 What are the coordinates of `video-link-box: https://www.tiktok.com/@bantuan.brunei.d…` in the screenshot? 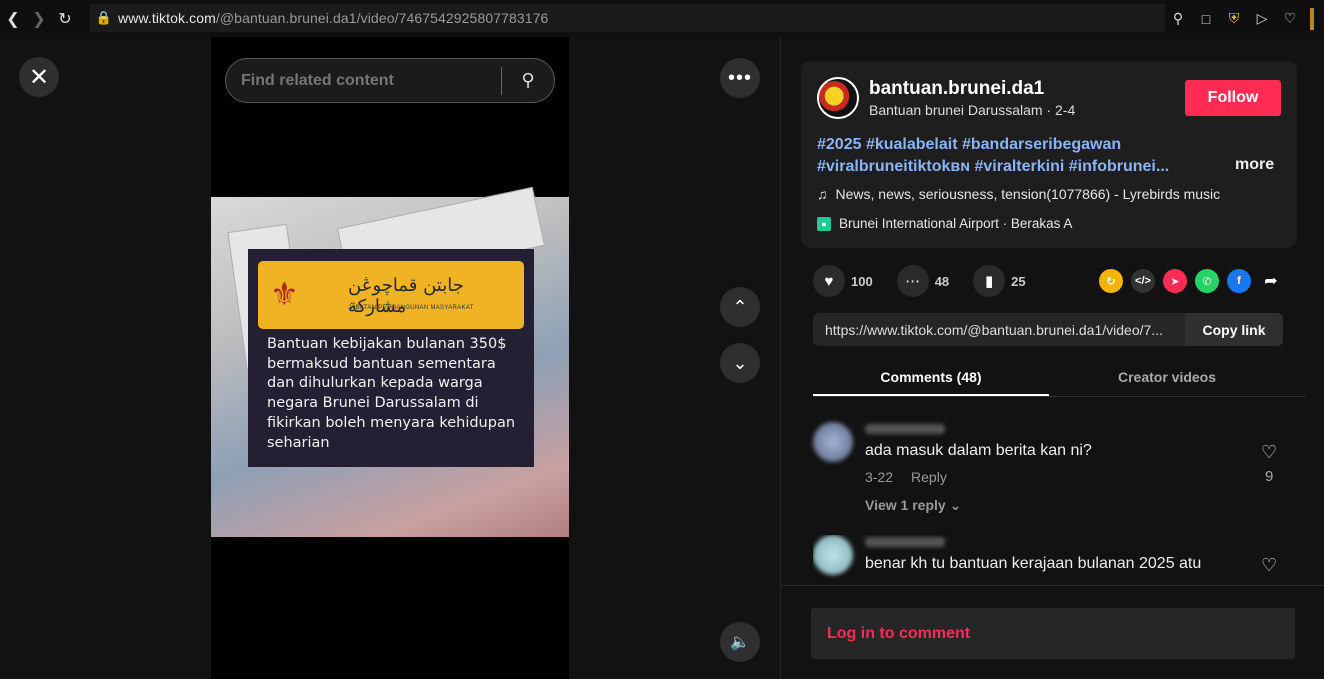 It's located at (1048, 329).